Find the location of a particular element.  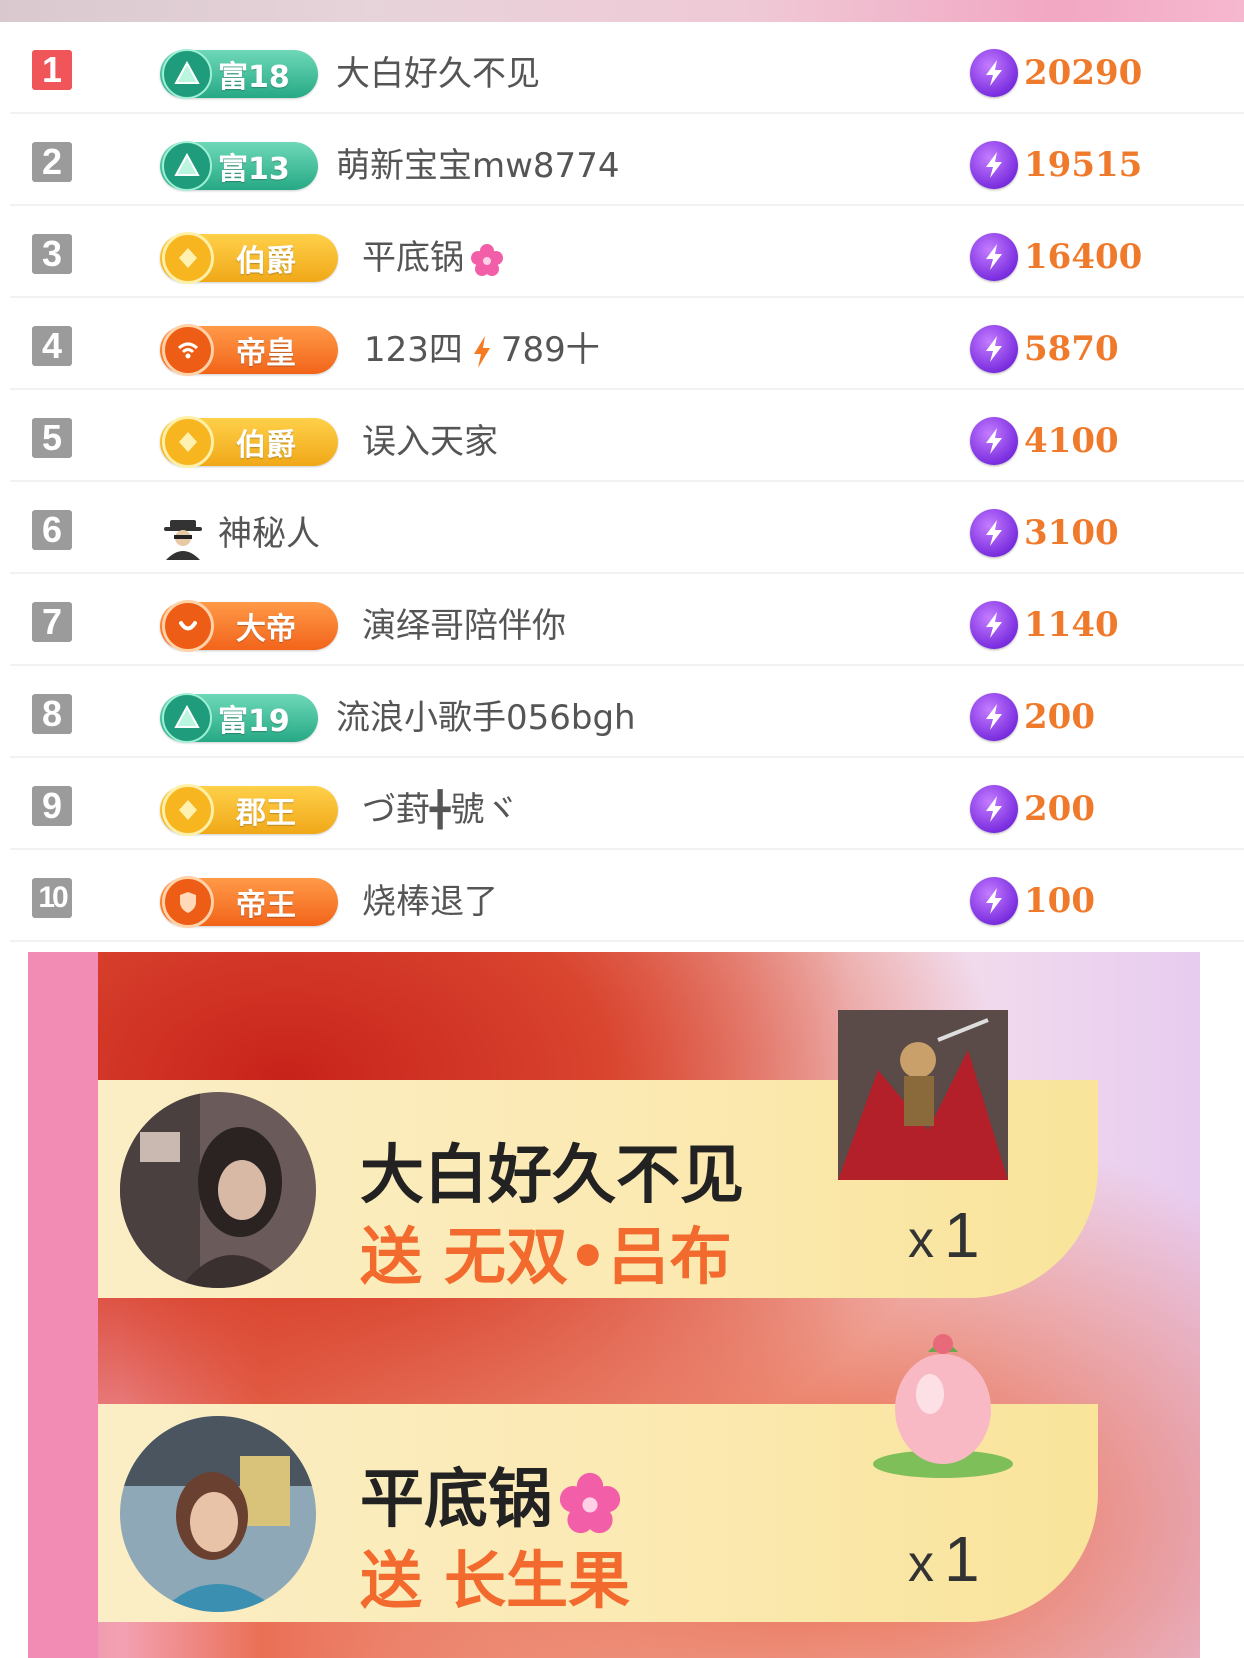

user-name: 流浪小歌手056bgh is located at coordinates (486, 718).